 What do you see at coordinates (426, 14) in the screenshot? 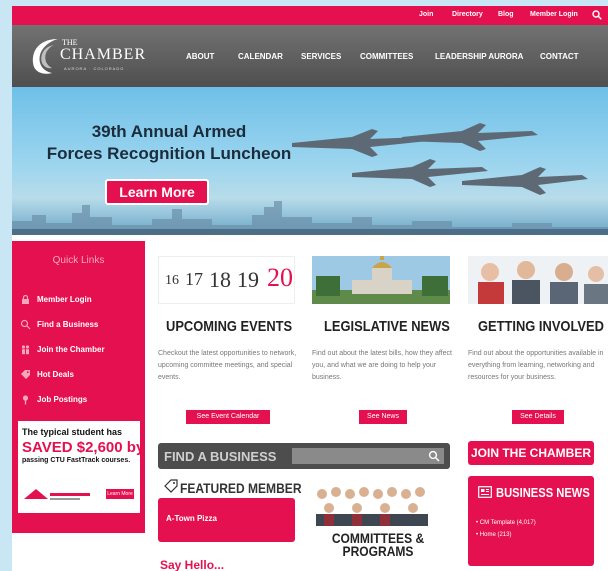
I see `join-link: Join` at bounding box center [426, 14].